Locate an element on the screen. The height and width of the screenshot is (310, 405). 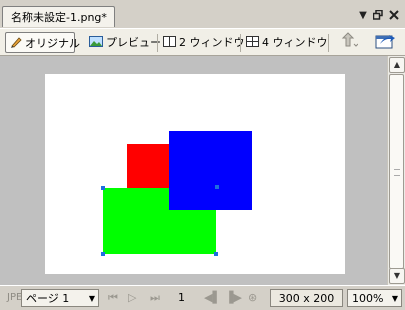
two-pane-icon is located at coordinates (169, 43).